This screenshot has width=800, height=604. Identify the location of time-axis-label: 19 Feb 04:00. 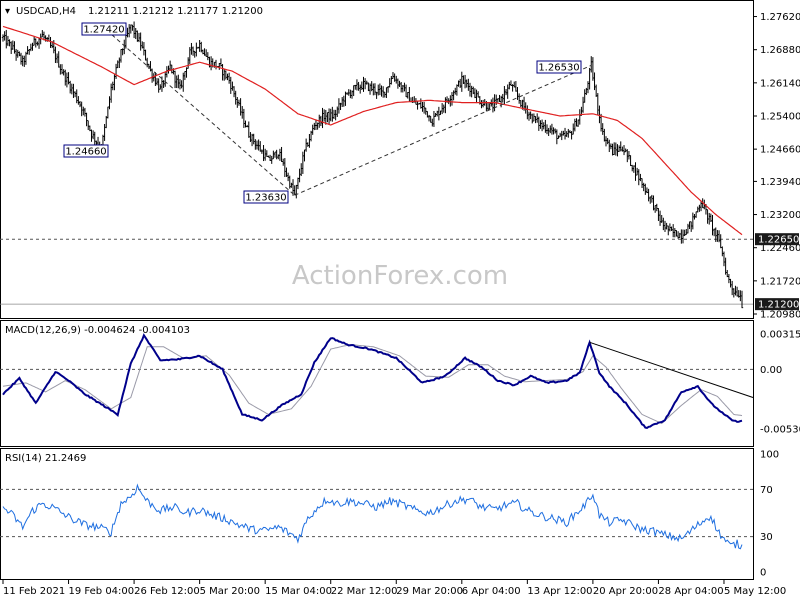
(102, 591).